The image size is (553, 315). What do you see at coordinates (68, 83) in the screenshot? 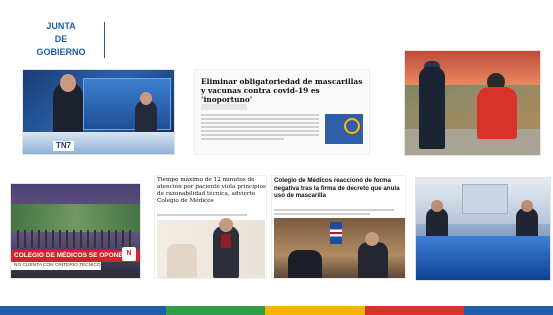
I see `presenter-head` at bounding box center [68, 83].